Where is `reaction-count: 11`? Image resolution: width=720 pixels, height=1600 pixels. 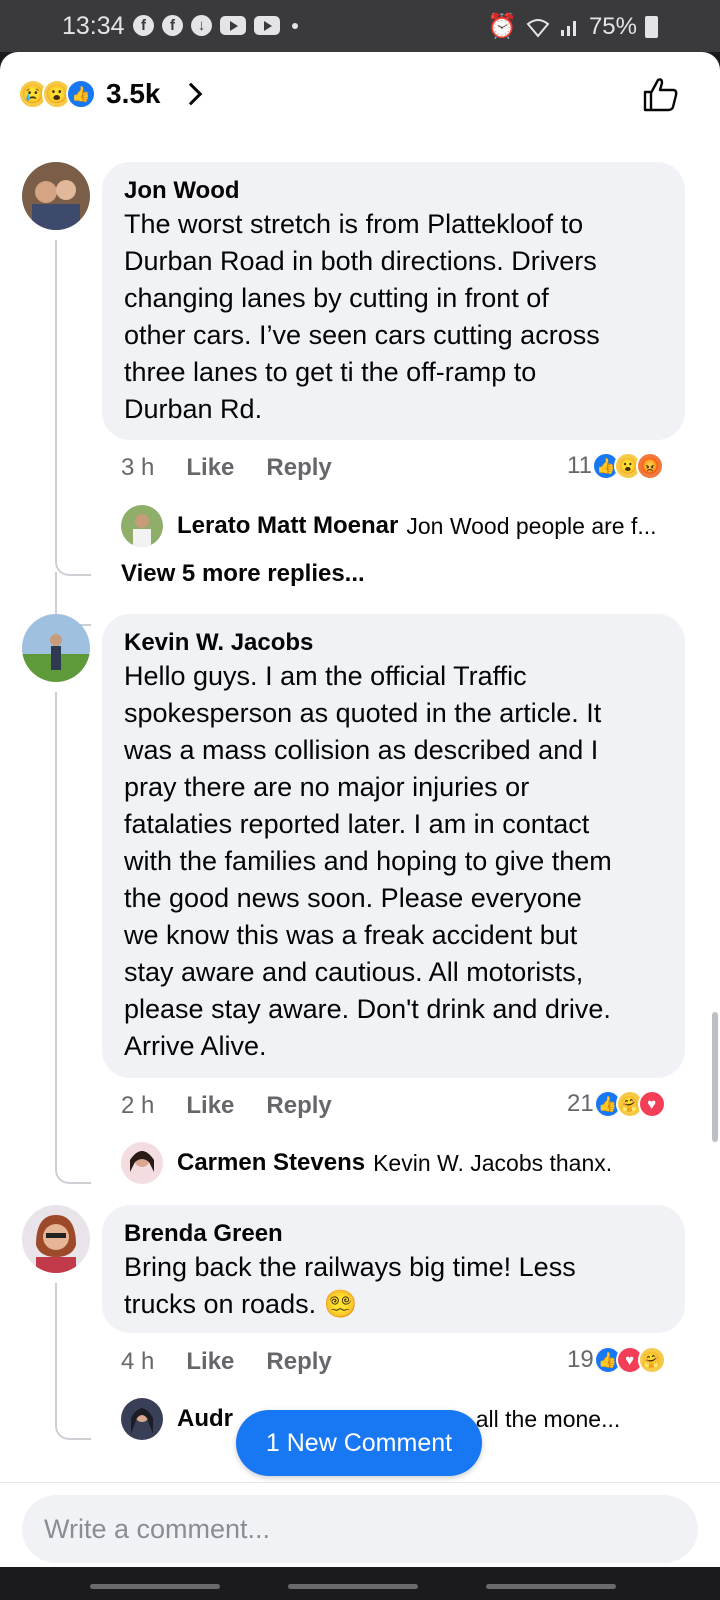
reaction-count: 11 is located at coordinates (579, 465).